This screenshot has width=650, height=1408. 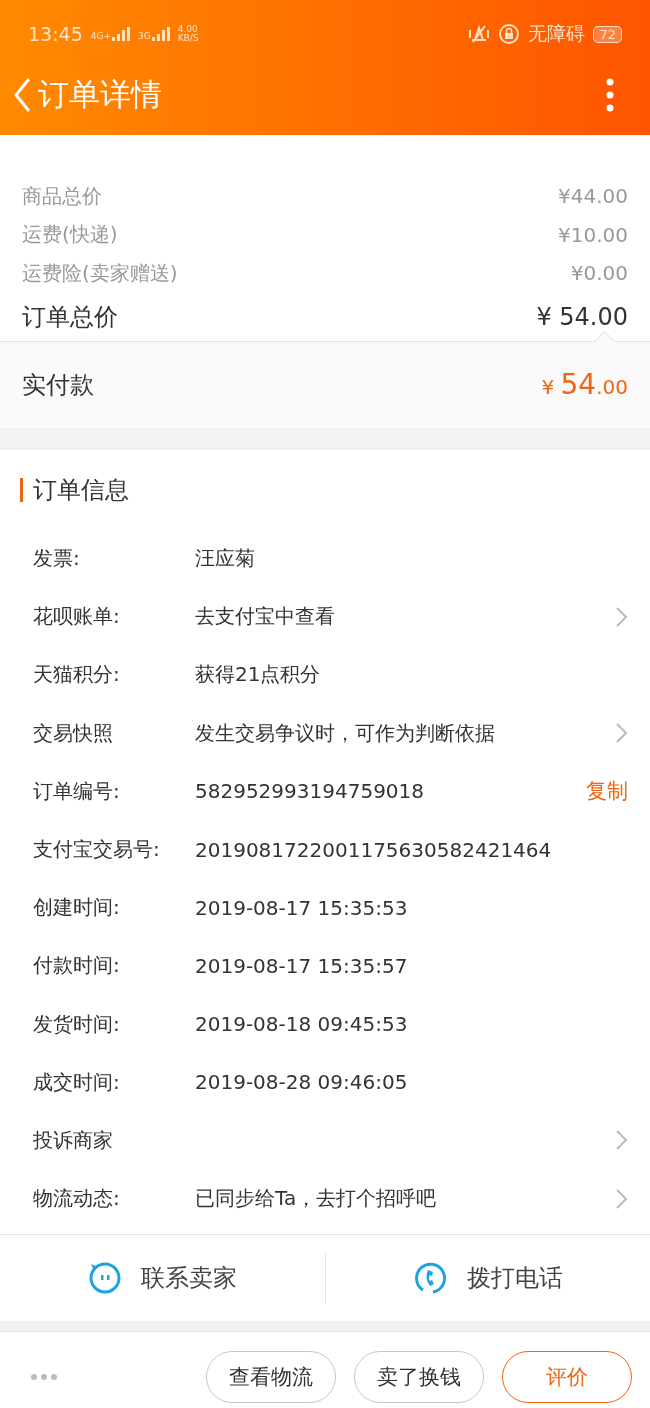 I want to click on total-value: ¥ 54.00, so click(x=582, y=316).